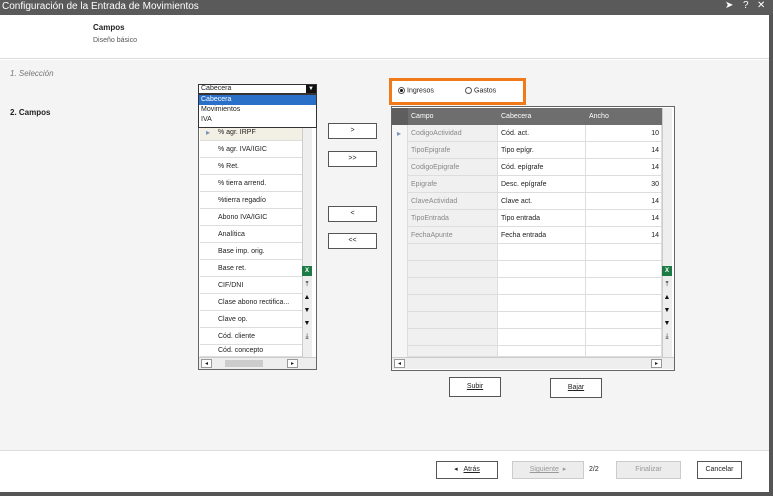  Describe the element at coordinates (352, 214) in the screenshot. I see `remove-field-button: <` at that location.